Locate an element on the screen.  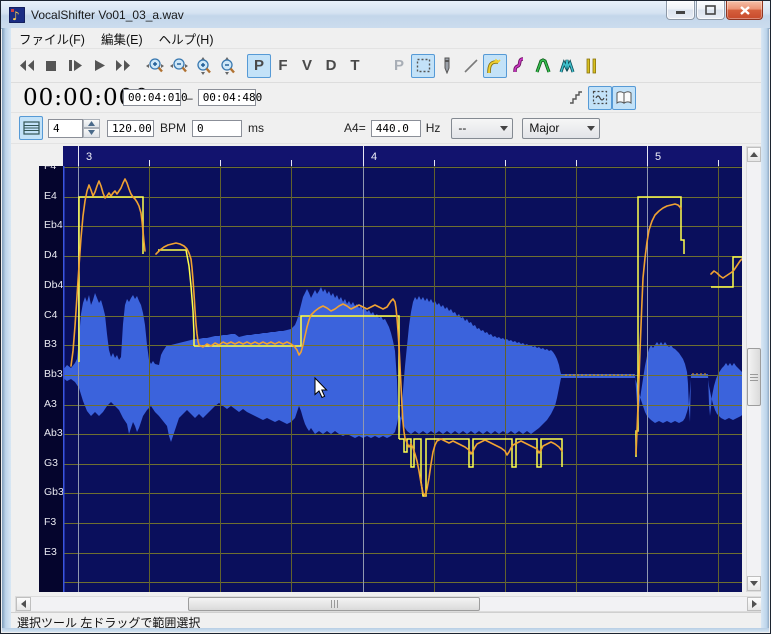
beats-field: 4 is located at coordinates (65, 128).